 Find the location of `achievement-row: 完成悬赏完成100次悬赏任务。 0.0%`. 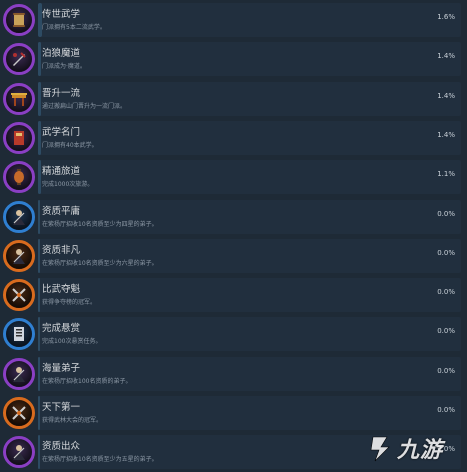

achievement-row: 完成悬赏完成100次悬赏任务。 0.0% is located at coordinates (233, 334).